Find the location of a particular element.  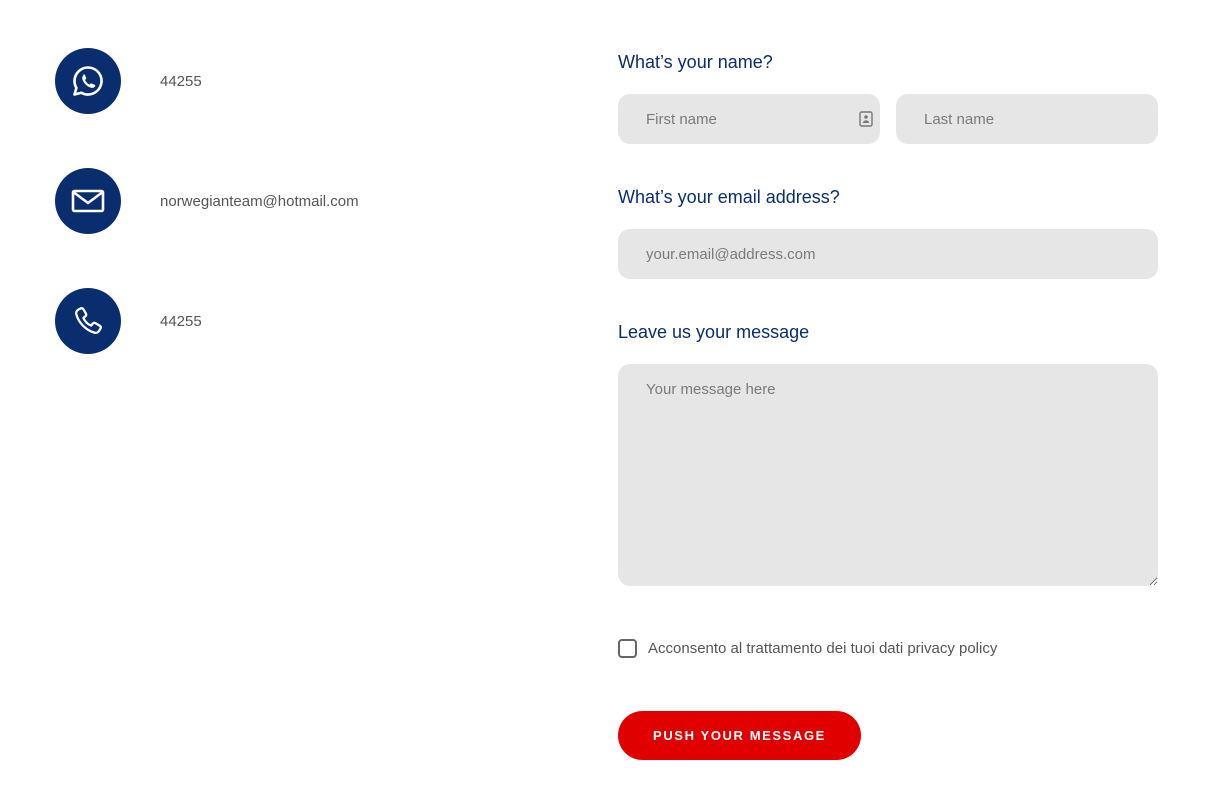

email-address: norwegianteam@hotmail.com is located at coordinates (259, 201).